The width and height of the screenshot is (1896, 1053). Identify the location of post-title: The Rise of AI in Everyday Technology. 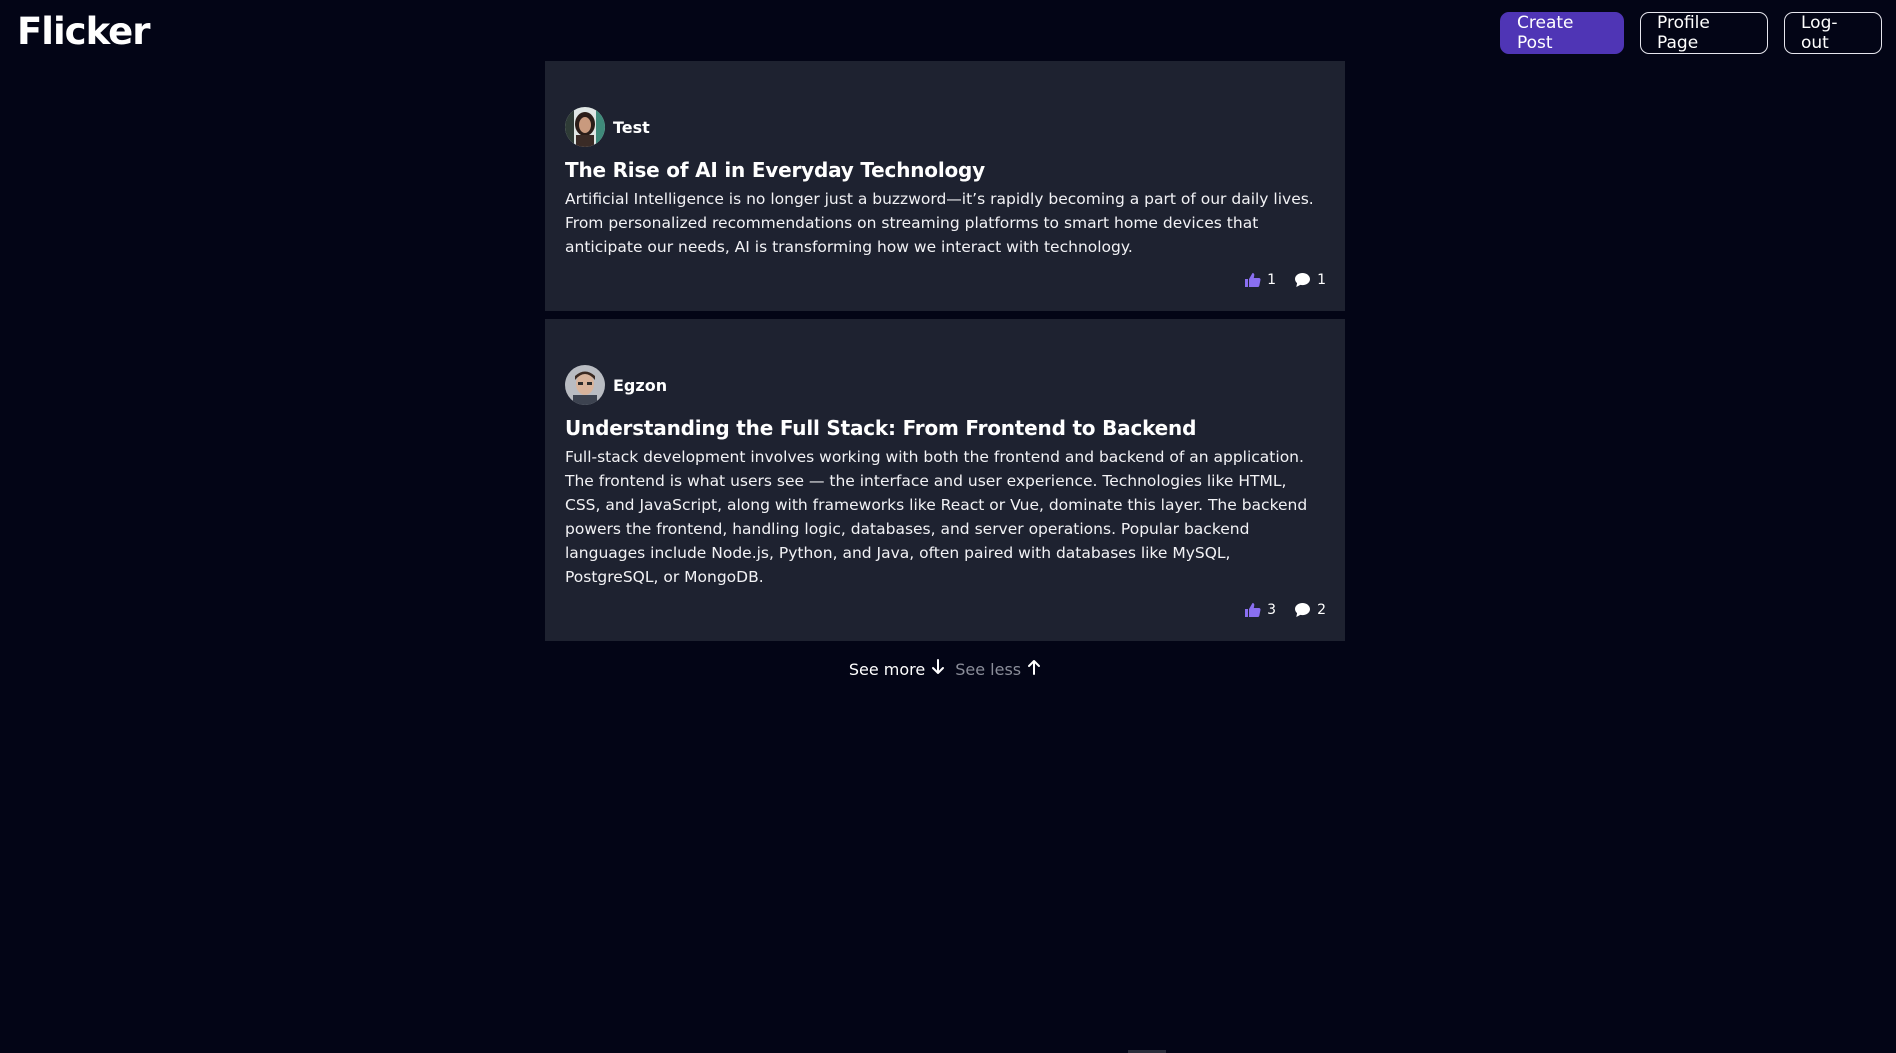
(945, 170).